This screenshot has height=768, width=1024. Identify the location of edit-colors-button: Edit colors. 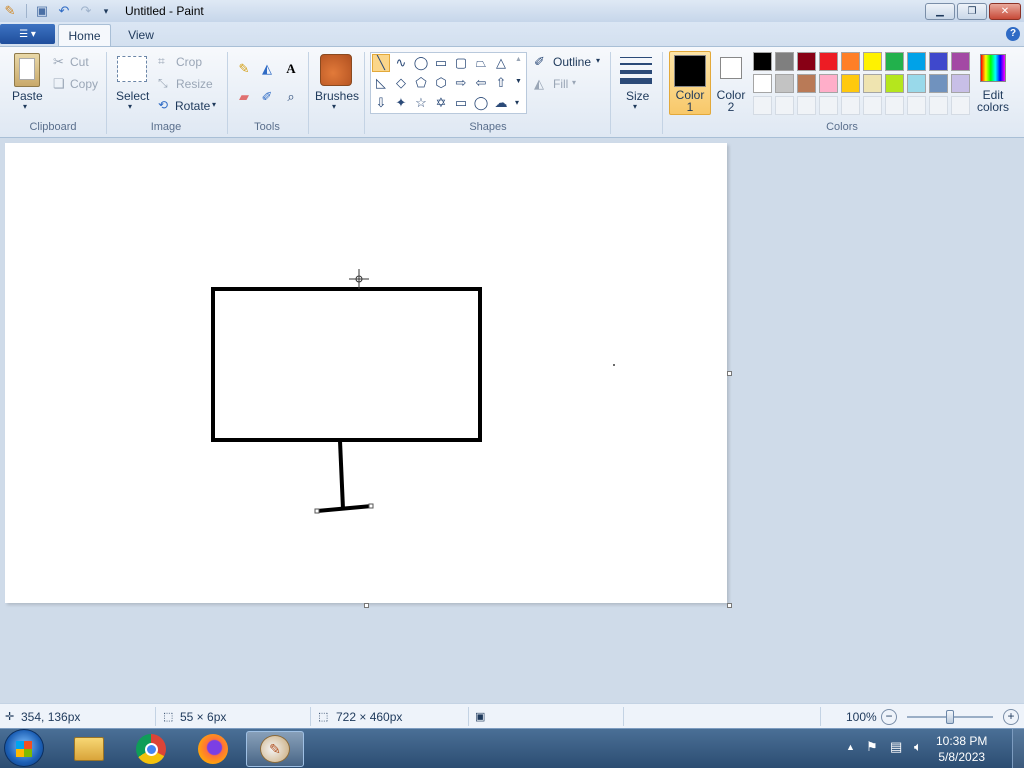
(993, 101).